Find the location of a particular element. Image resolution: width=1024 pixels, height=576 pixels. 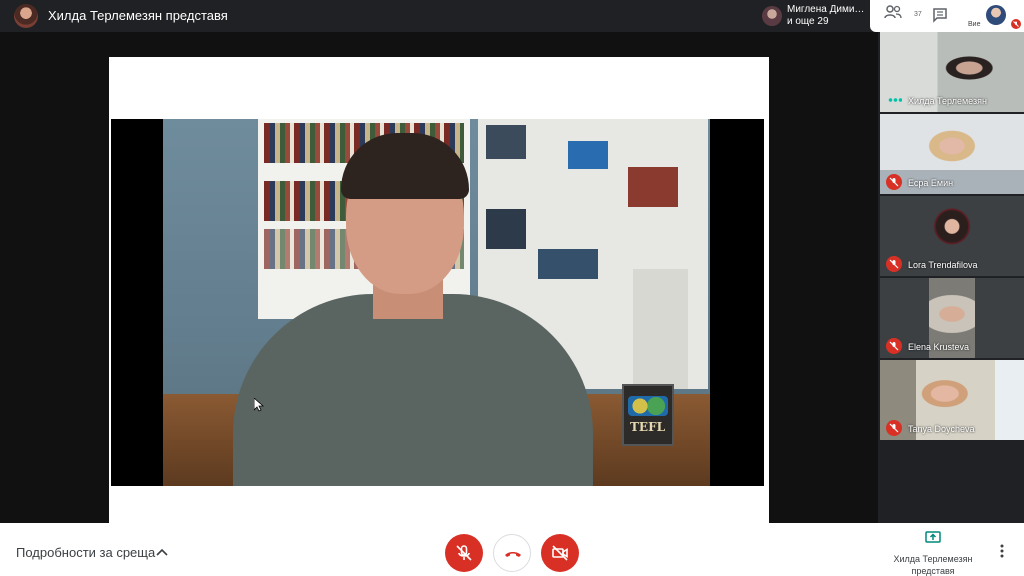

tefl-sign: TEFL is located at coordinates (648, 415).